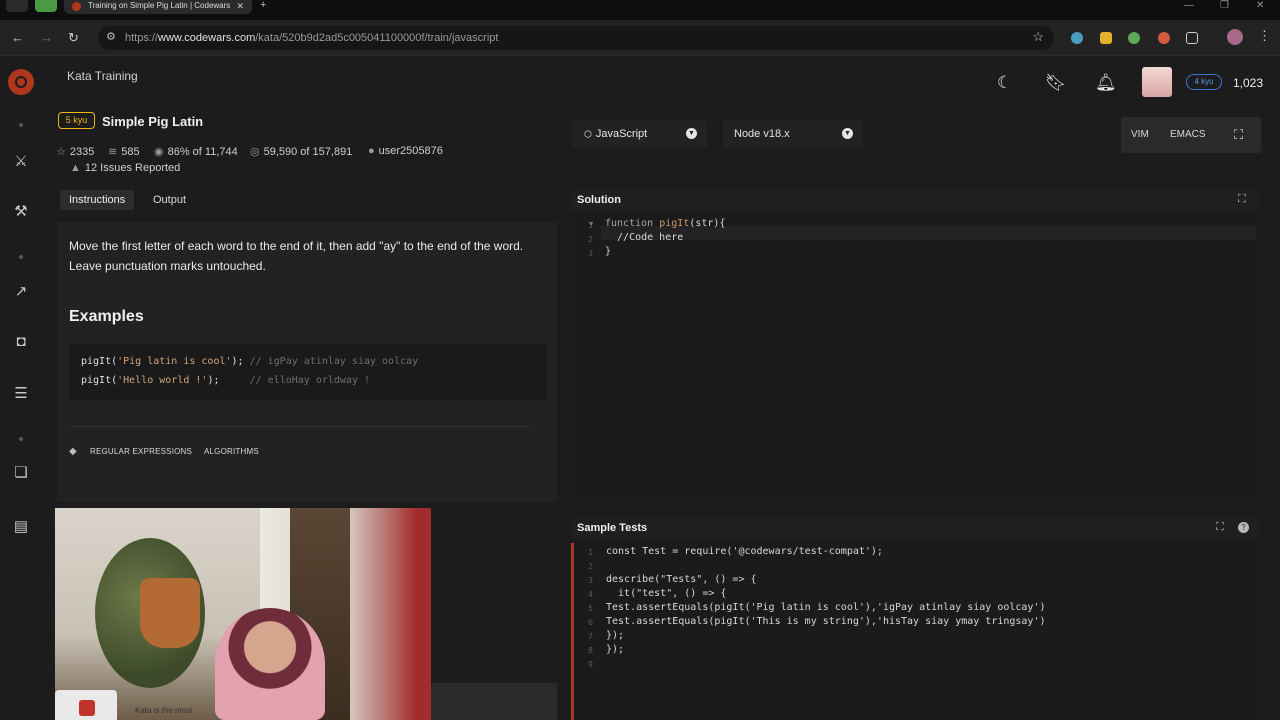 This screenshot has width=1280, height=720. I want to click on vim-mode-button: VIM, so click(1140, 135).